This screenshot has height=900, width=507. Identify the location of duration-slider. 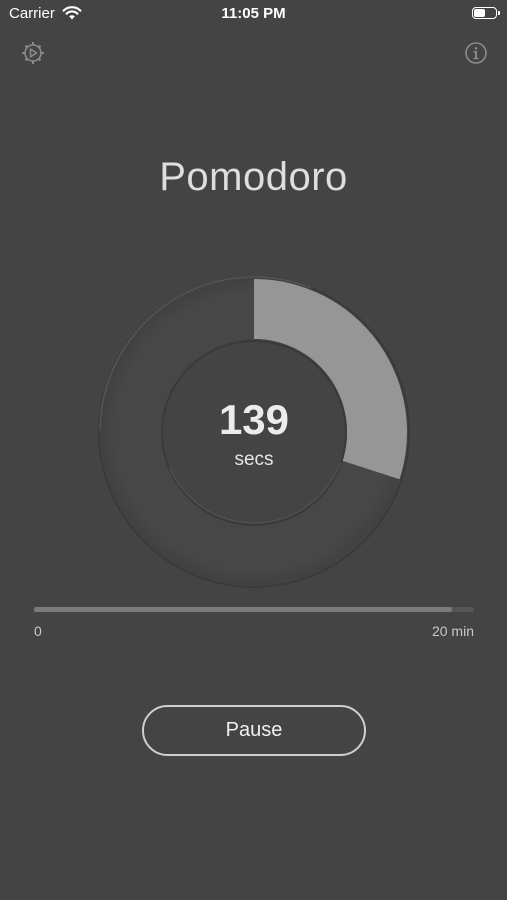
(254, 609).